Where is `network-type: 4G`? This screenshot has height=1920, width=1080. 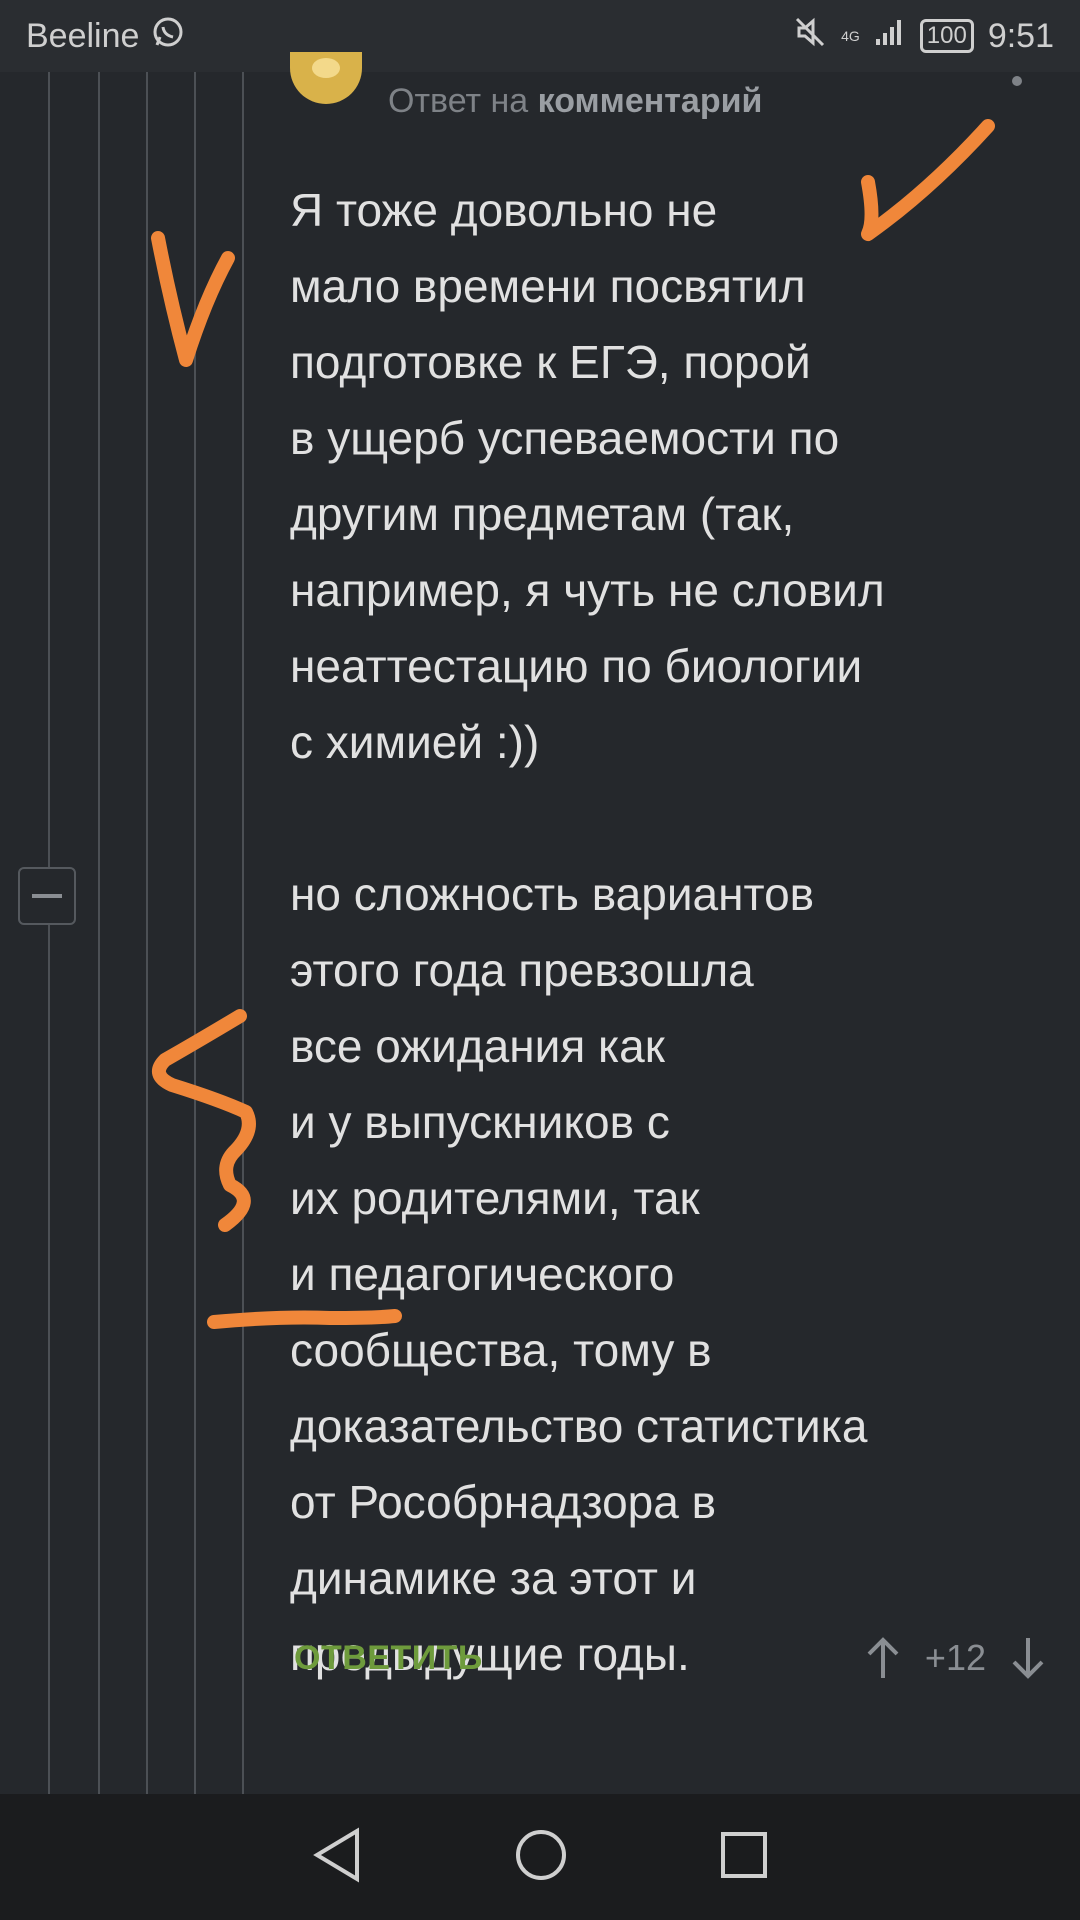 network-type: 4G is located at coordinates (850, 36).